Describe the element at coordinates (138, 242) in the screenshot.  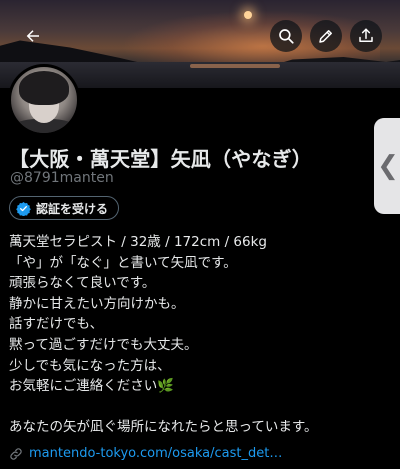
I see `bio-line: 萬天堂セラピスト / 32歳 / 172cm / 66kg` at that location.